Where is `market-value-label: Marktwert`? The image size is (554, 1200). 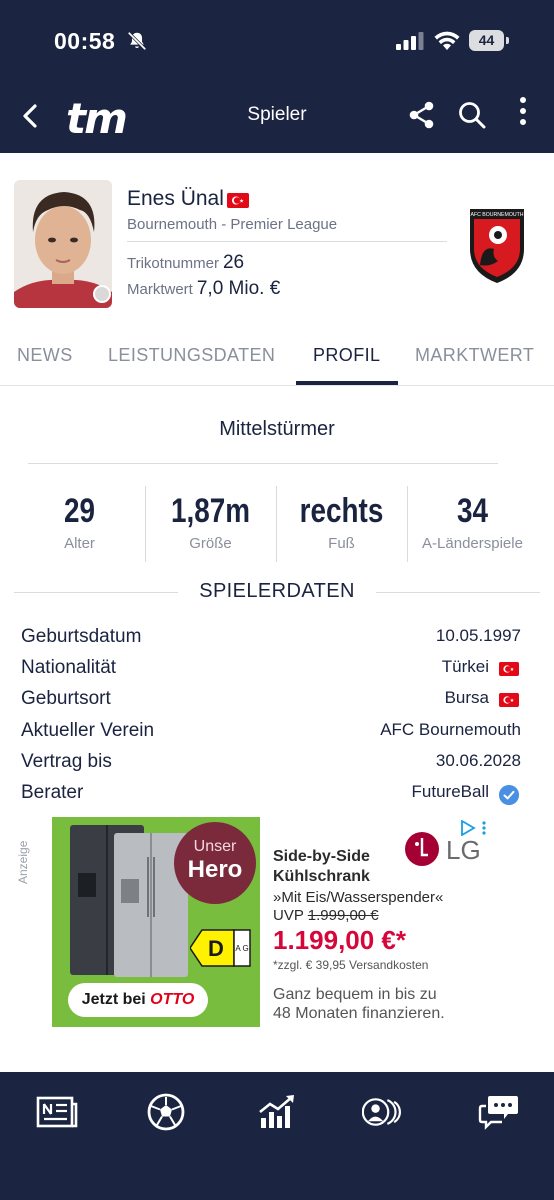
market-value-label: Marktwert is located at coordinates (160, 289).